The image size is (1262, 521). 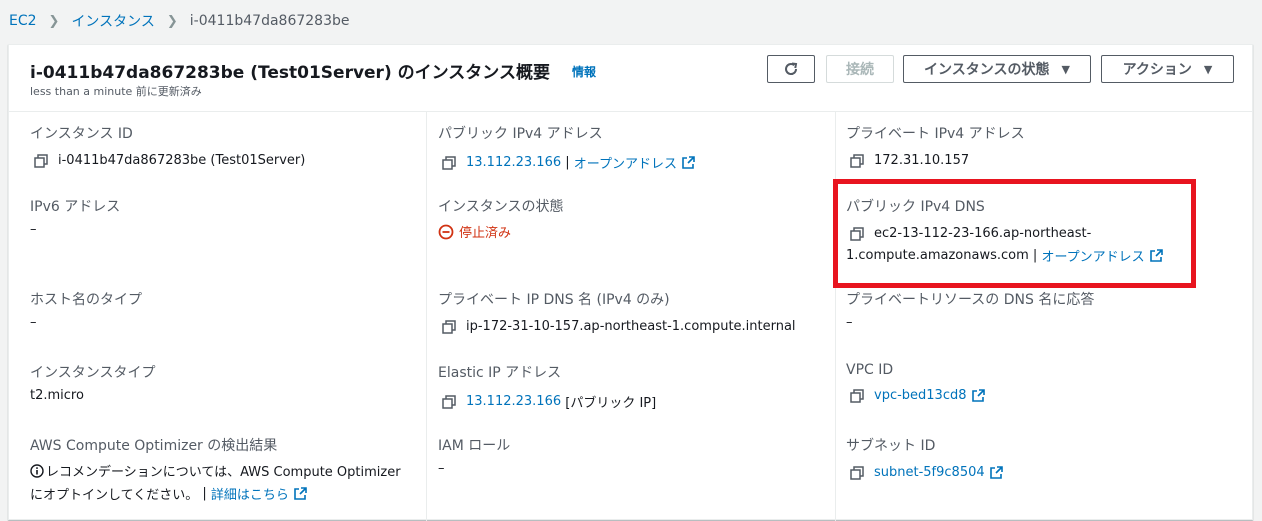 I want to click on highlight-box, so click(x=1014, y=233).